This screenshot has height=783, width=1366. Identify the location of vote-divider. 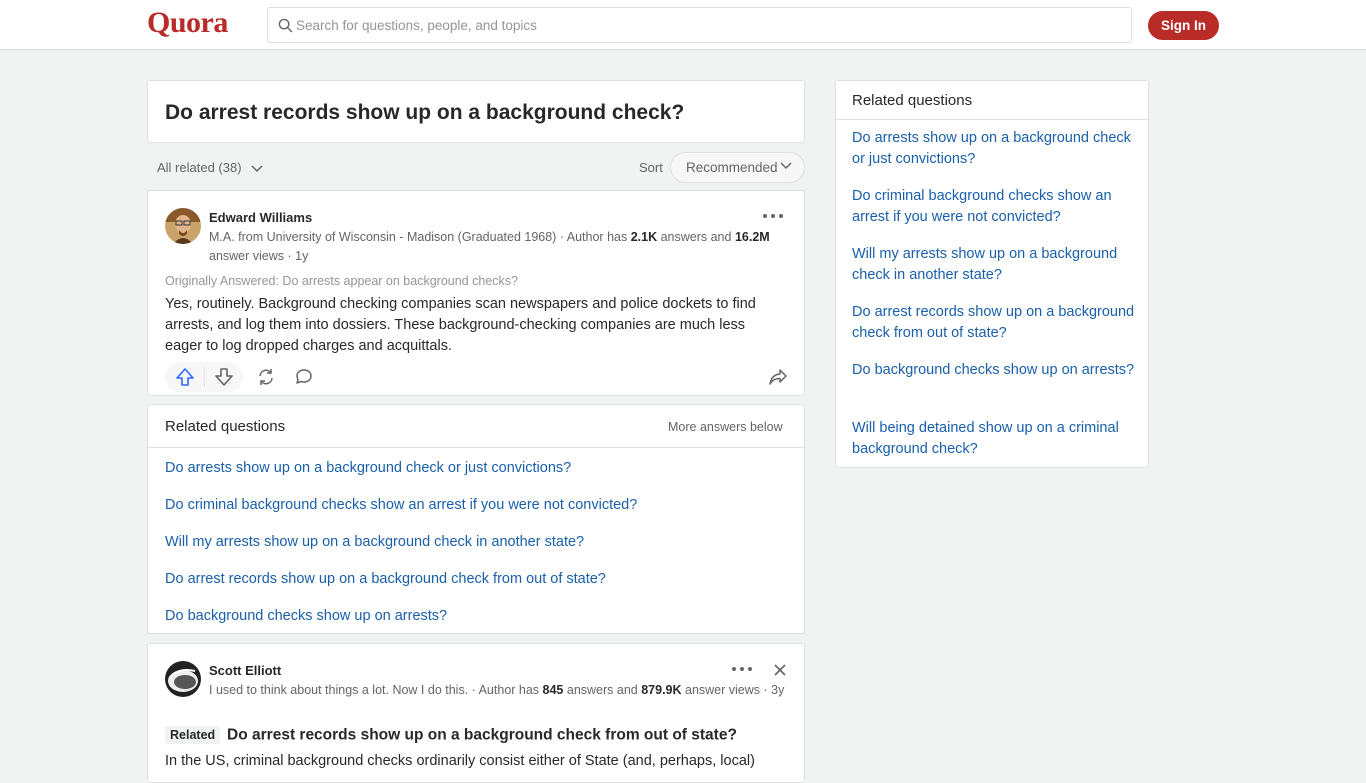
(204, 377).